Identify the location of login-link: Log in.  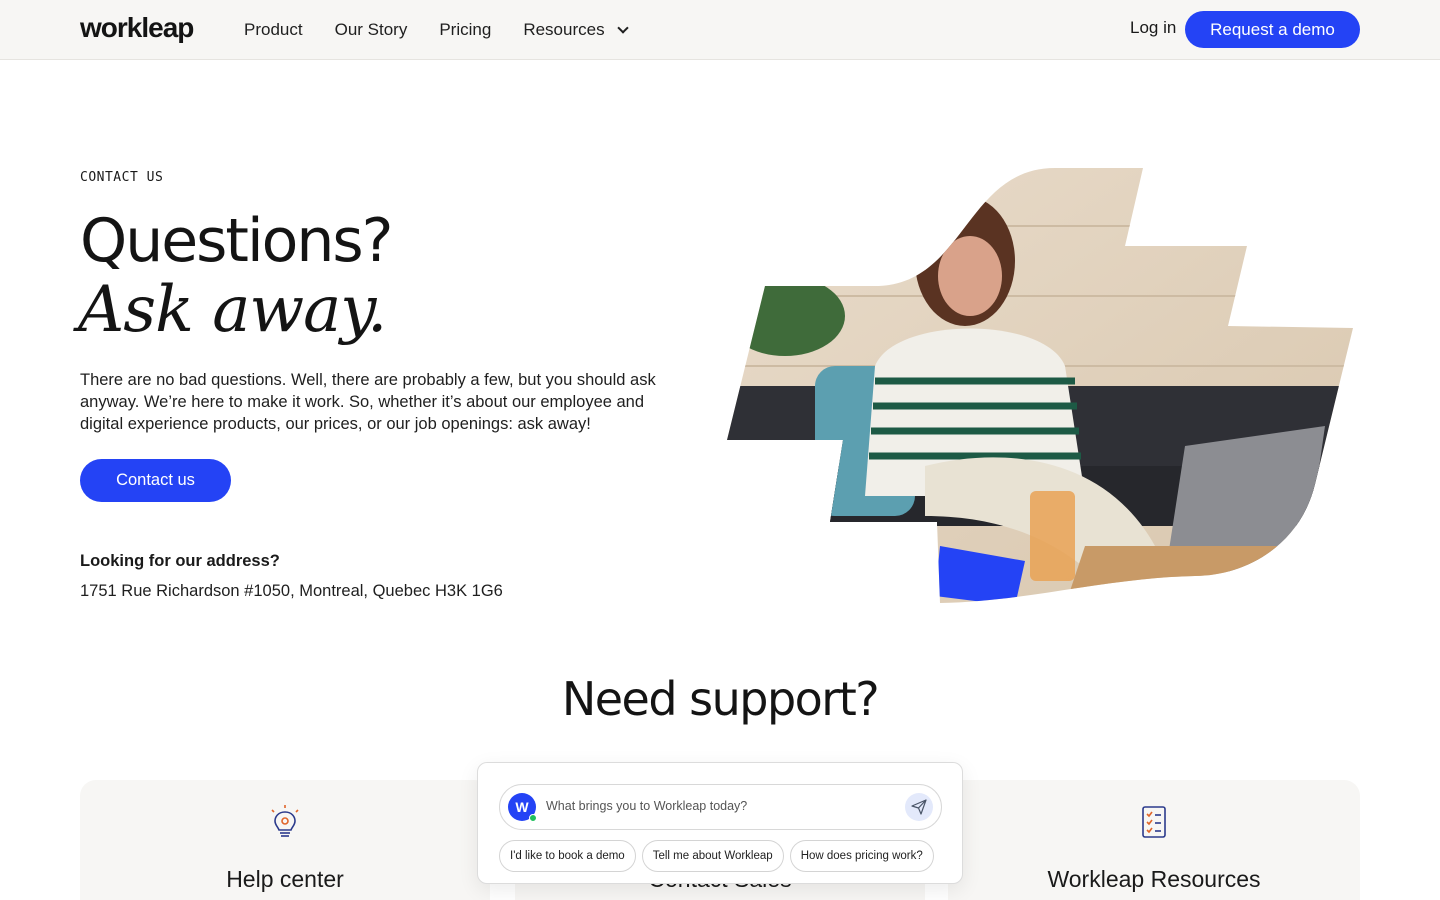
(1153, 28).